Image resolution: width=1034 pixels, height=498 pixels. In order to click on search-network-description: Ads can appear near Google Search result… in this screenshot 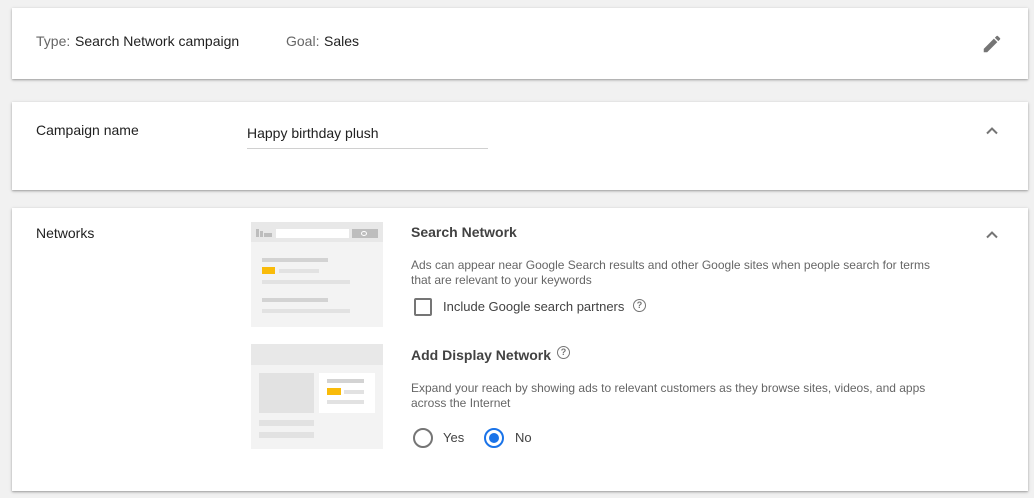, I will do `click(670, 272)`.